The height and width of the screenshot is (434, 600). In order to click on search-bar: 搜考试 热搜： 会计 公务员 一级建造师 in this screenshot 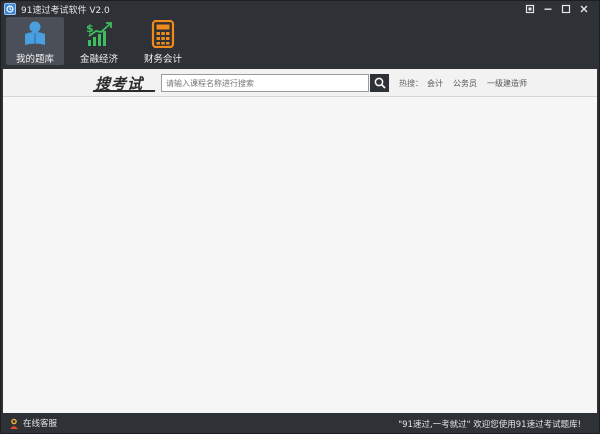, I will do `click(300, 83)`.